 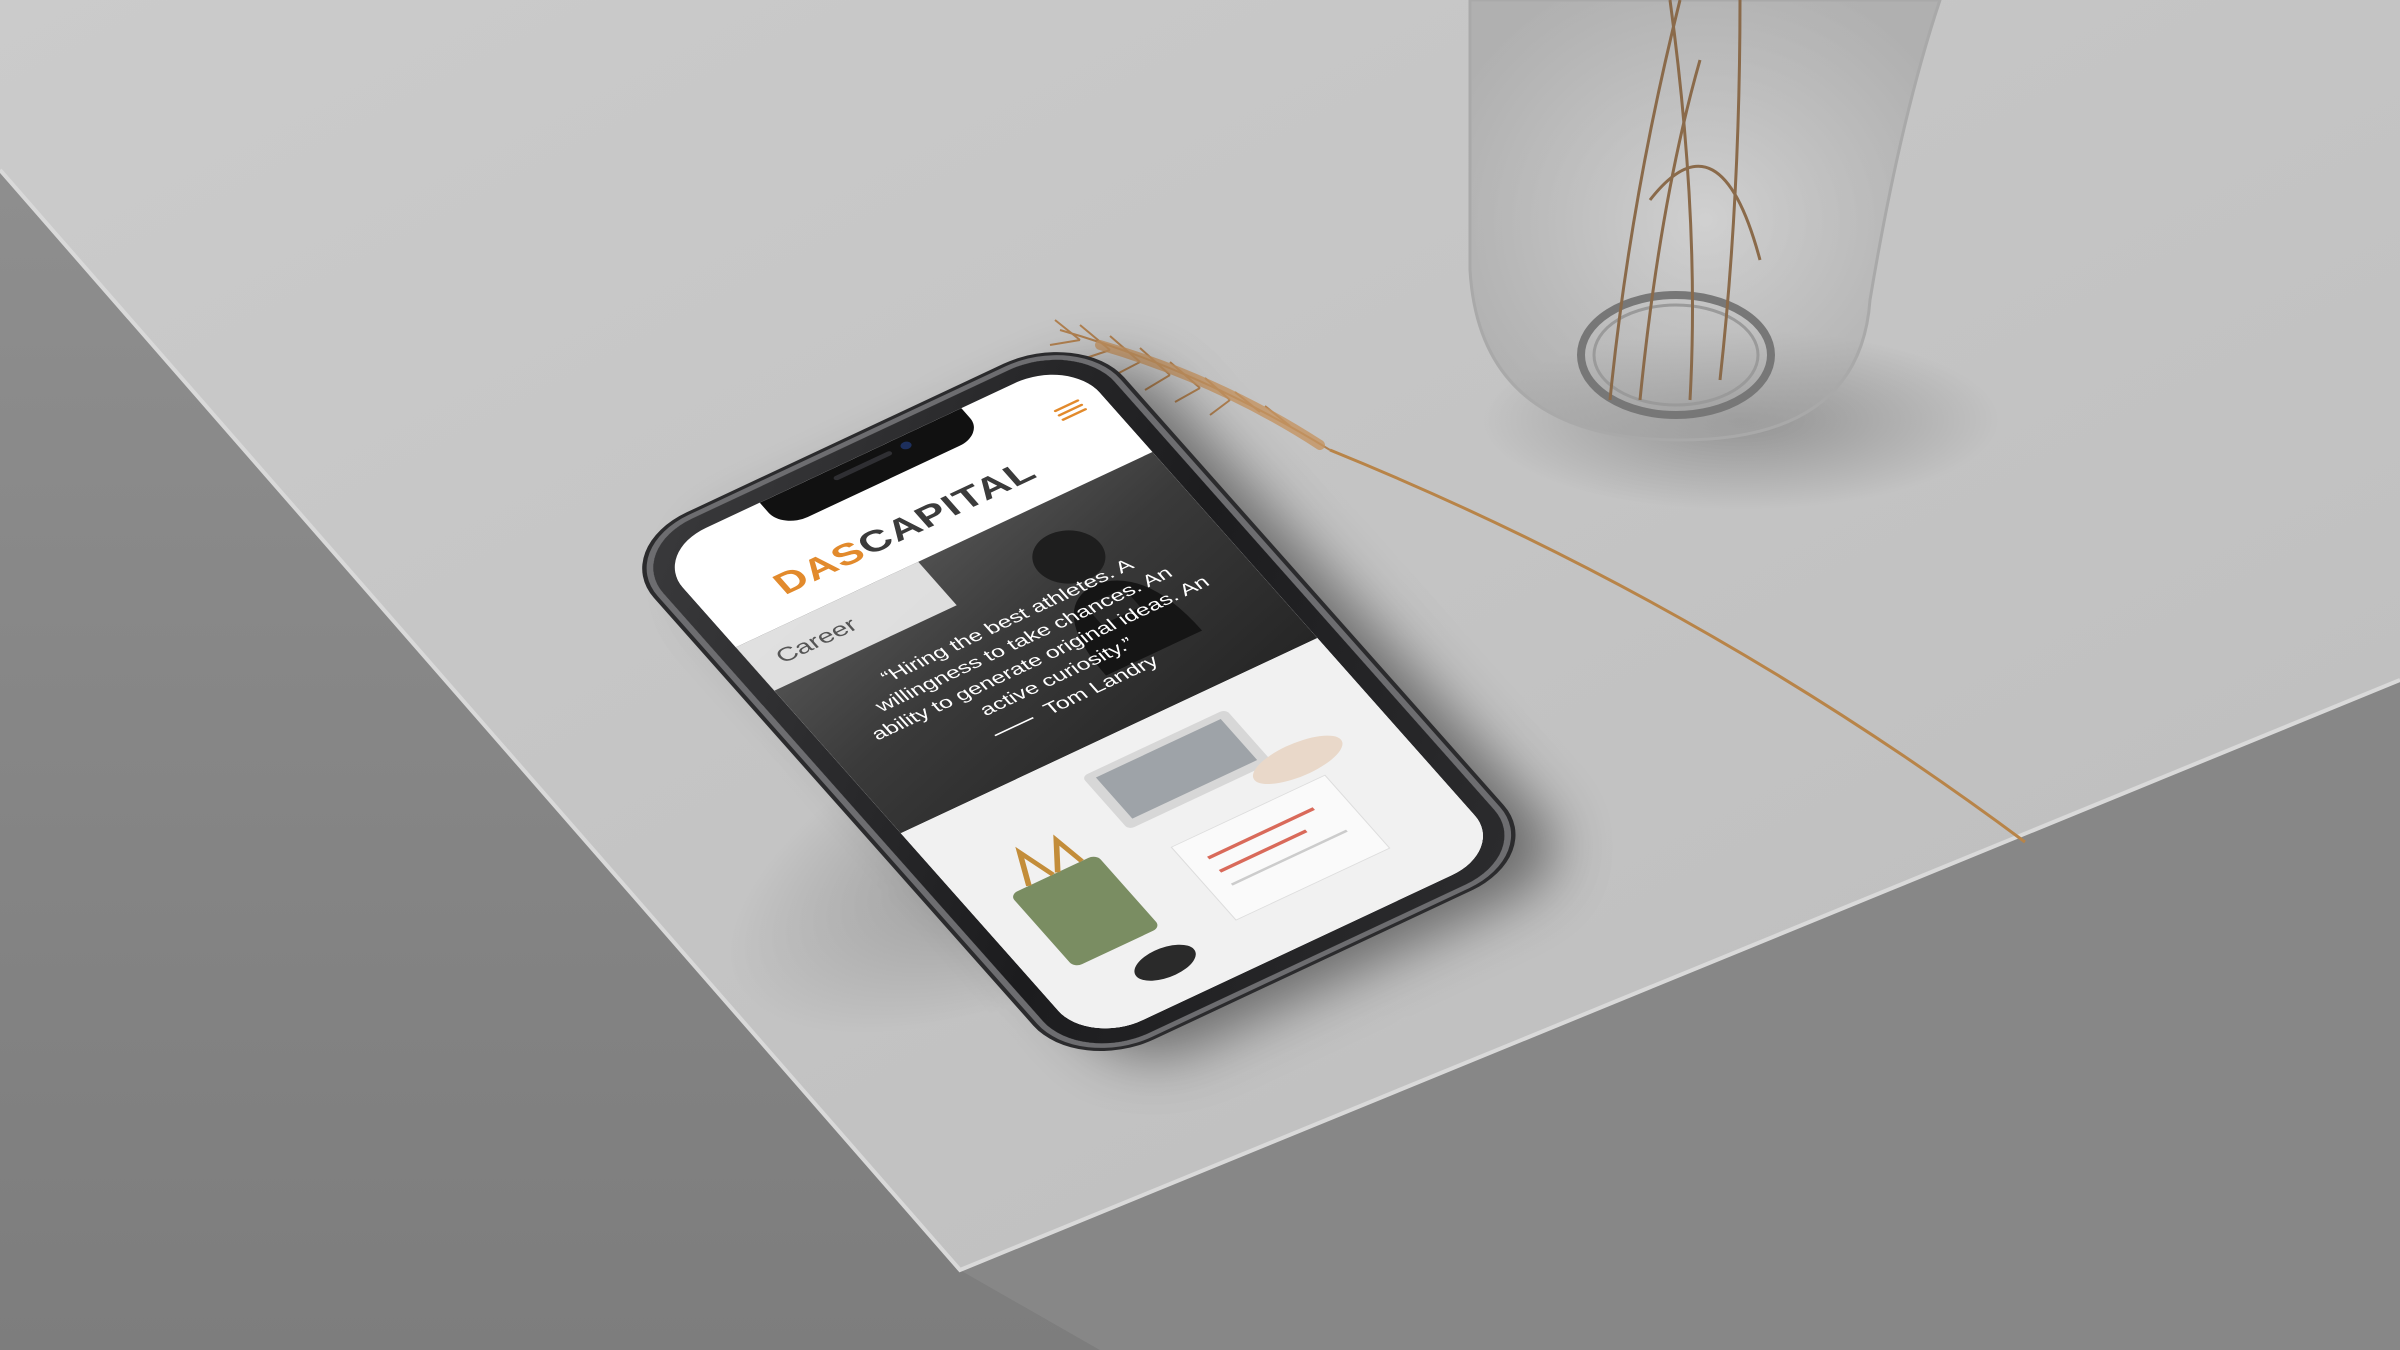 What do you see at coordinates (906, 445) in the screenshot?
I see `camera-icon` at bounding box center [906, 445].